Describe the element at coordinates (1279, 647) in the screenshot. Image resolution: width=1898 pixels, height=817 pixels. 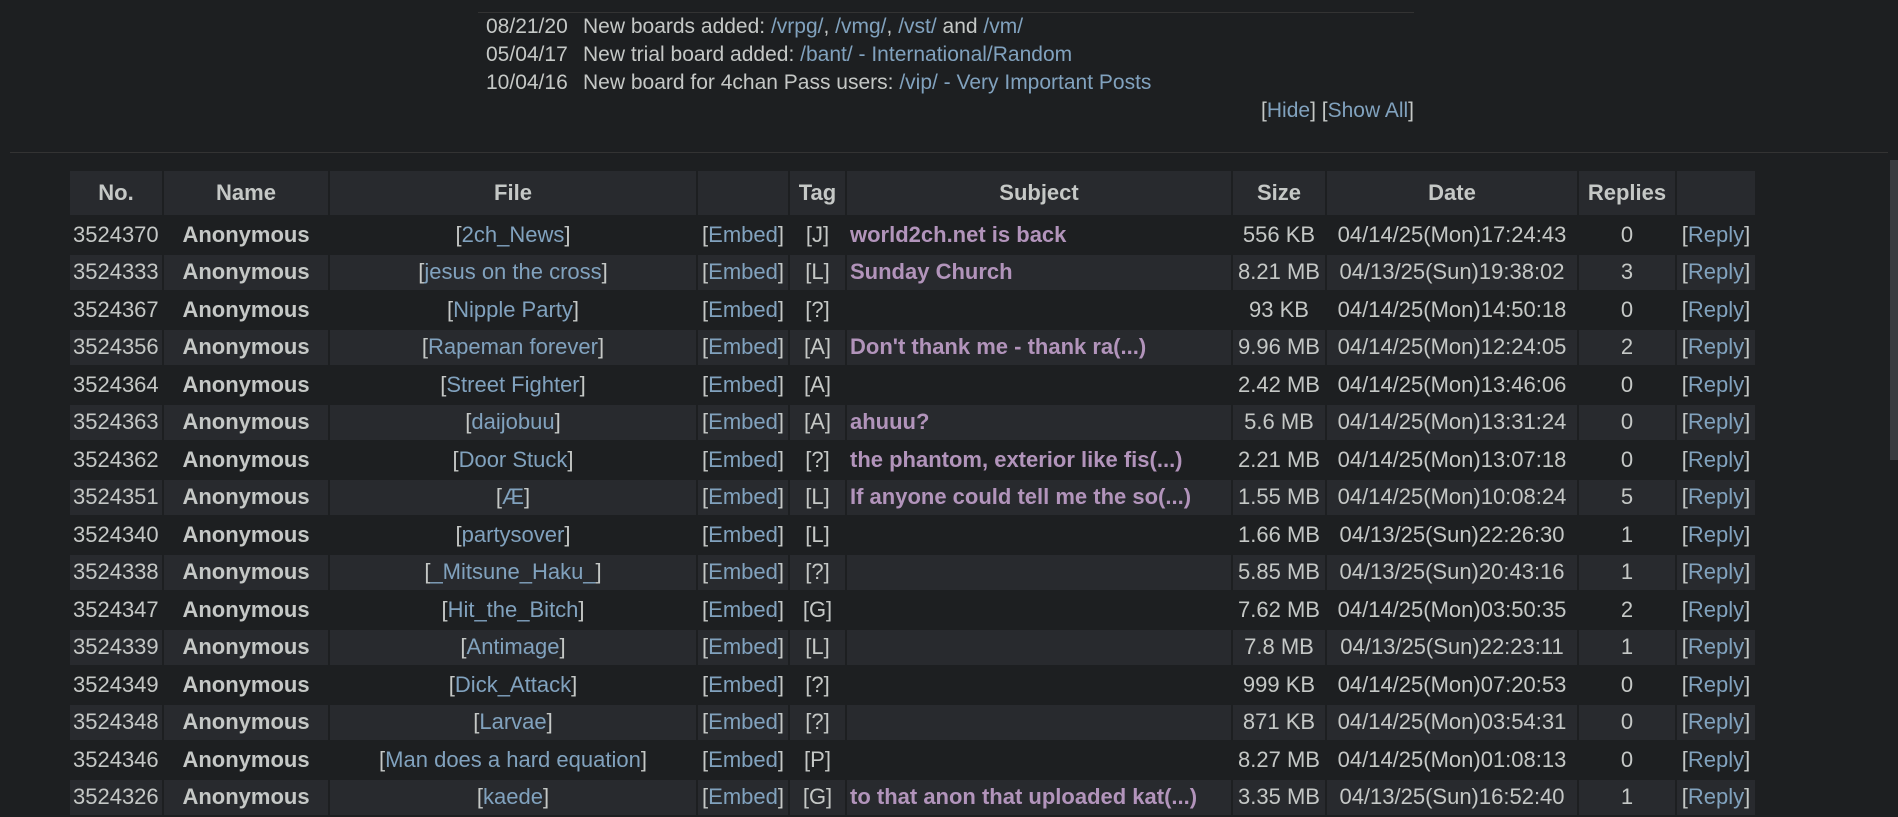
I see `file-size: 7.8 MB` at that location.